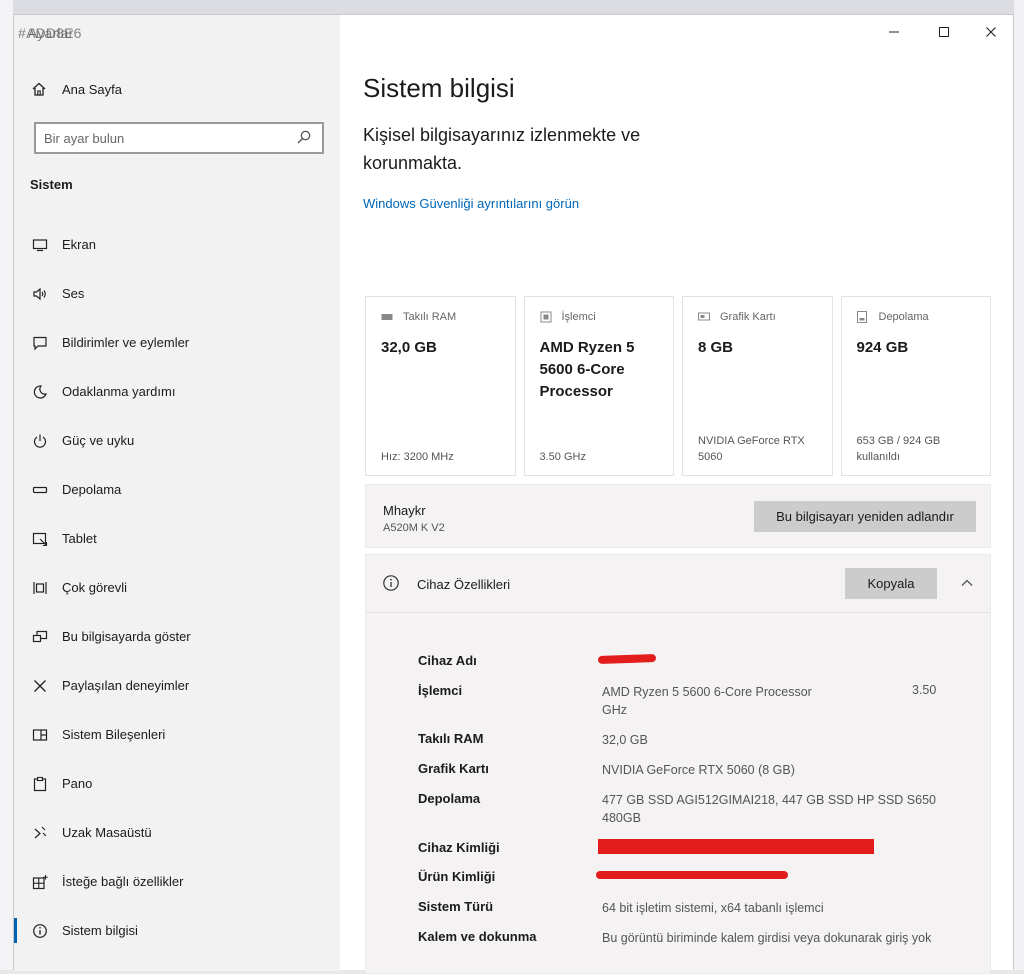 The width and height of the screenshot is (1024, 974). What do you see at coordinates (512, 7) in the screenshot?
I see `background-window-strip` at bounding box center [512, 7].